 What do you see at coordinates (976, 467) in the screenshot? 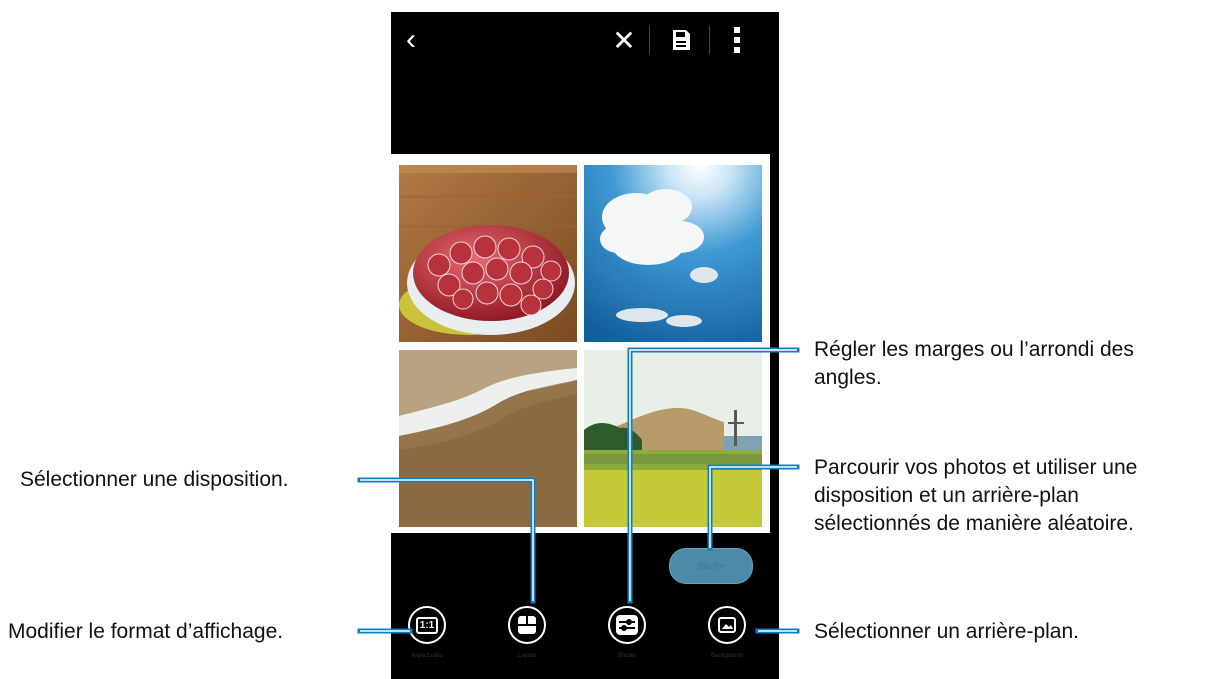
I see `callout-shuffle-line-1: Parcourir vos photos et utiliser une` at bounding box center [976, 467].